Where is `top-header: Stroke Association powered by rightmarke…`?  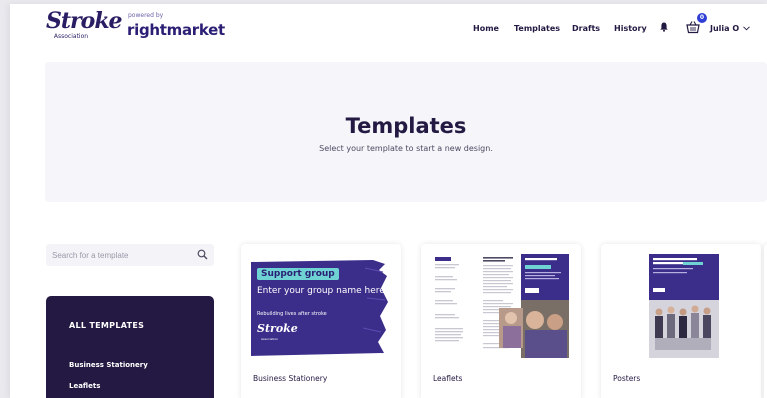 top-header: Stroke Association powered by rightmarke… is located at coordinates (388, 26).